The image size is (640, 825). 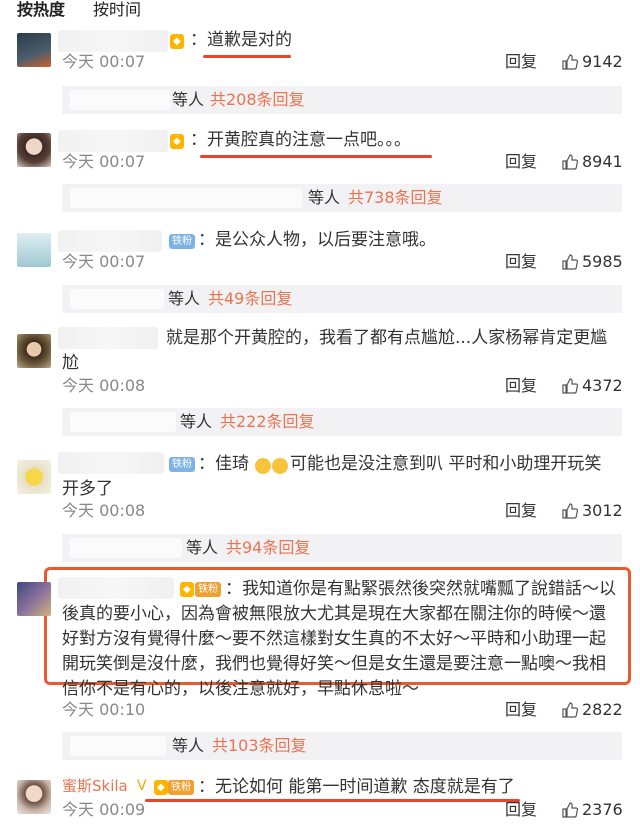 I want to click on replies-count-link: 共738条回复, so click(x=395, y=198).